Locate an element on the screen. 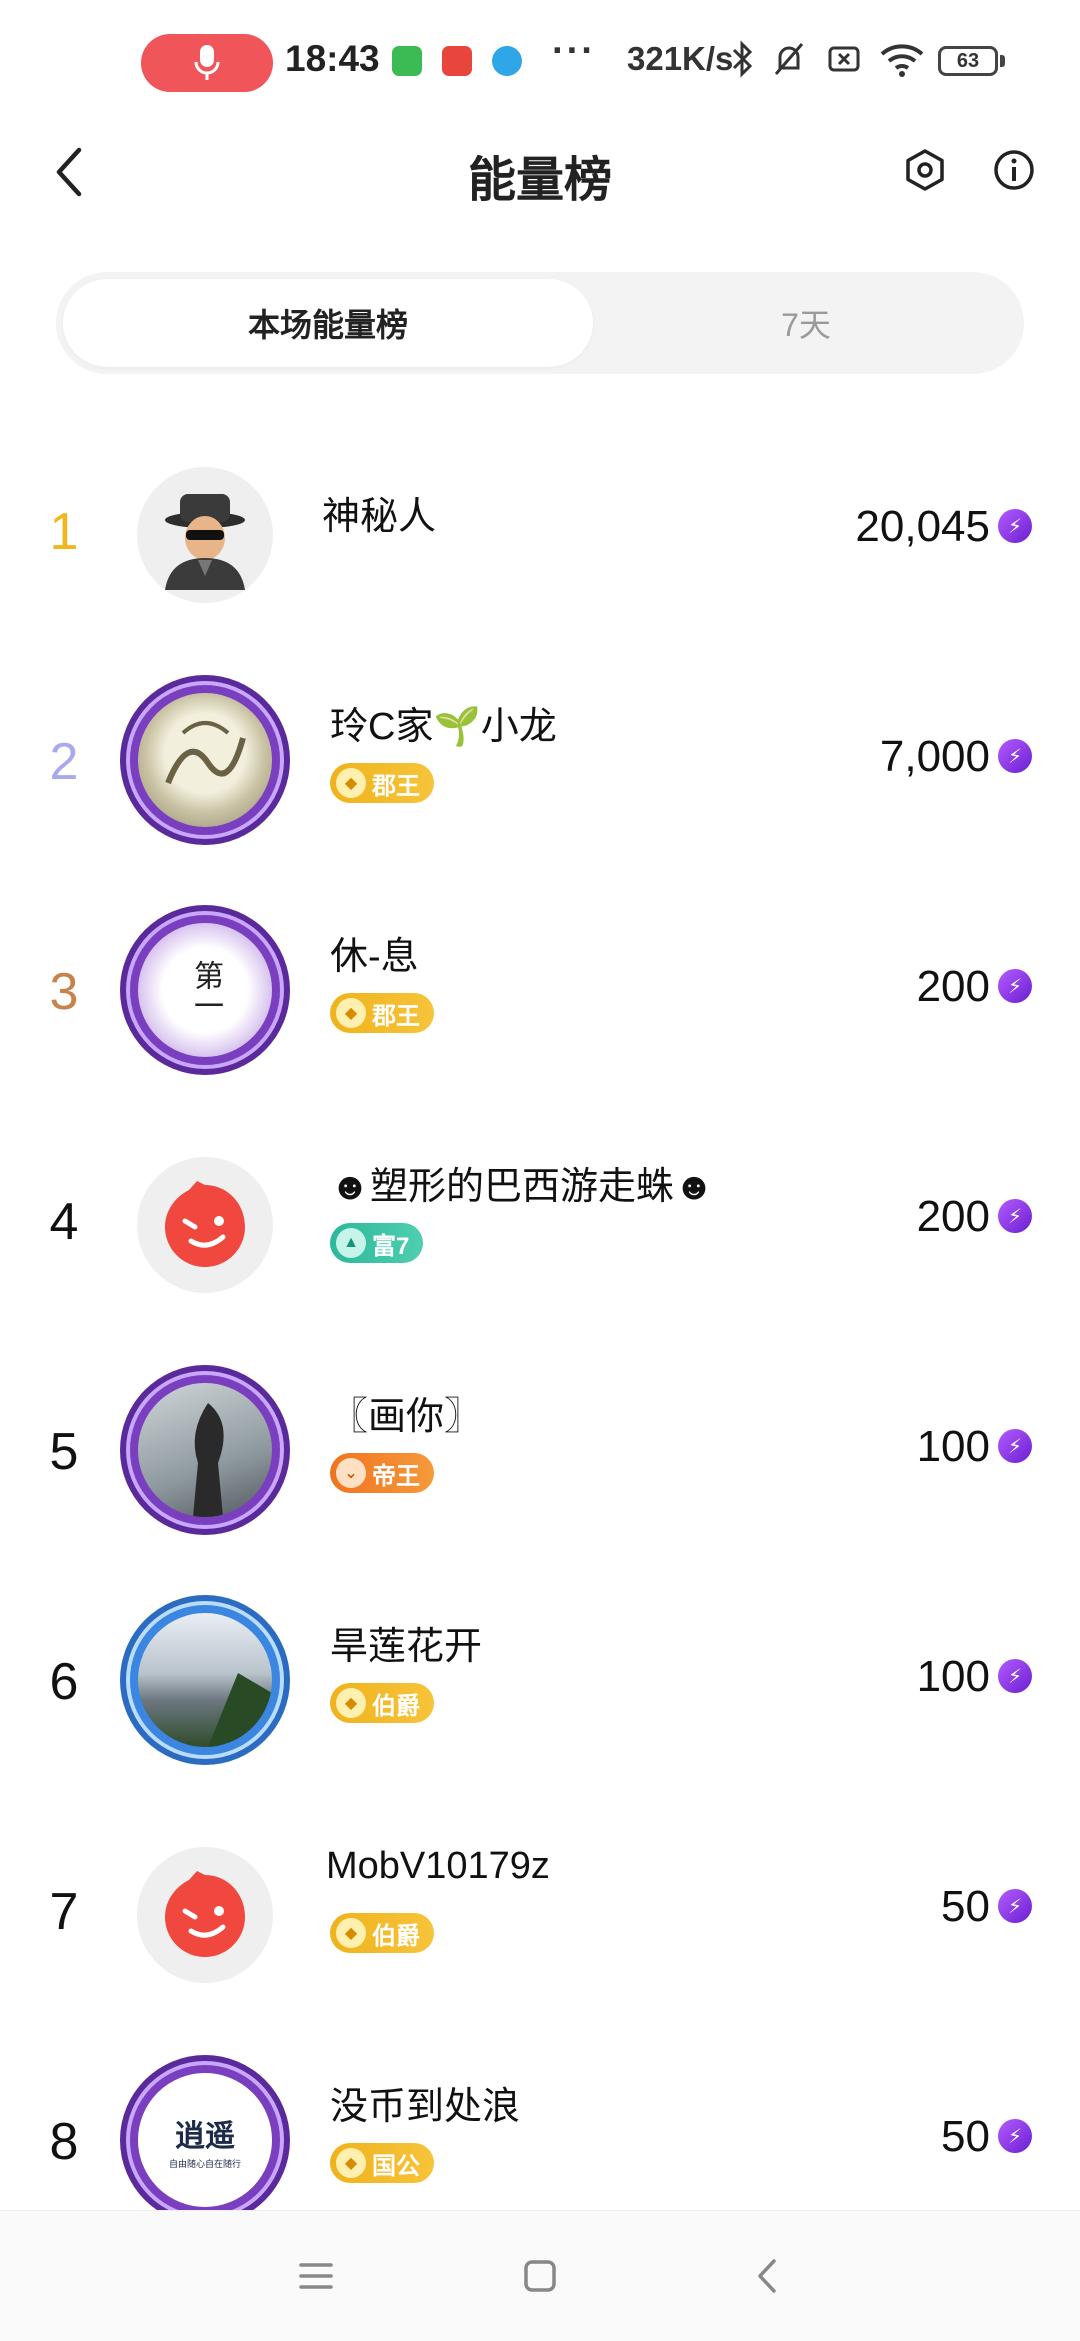 Image resolution: width=1080 pixels, height=2341 pixels. badge-label: 富7 is located at coordinates (391, 1246).